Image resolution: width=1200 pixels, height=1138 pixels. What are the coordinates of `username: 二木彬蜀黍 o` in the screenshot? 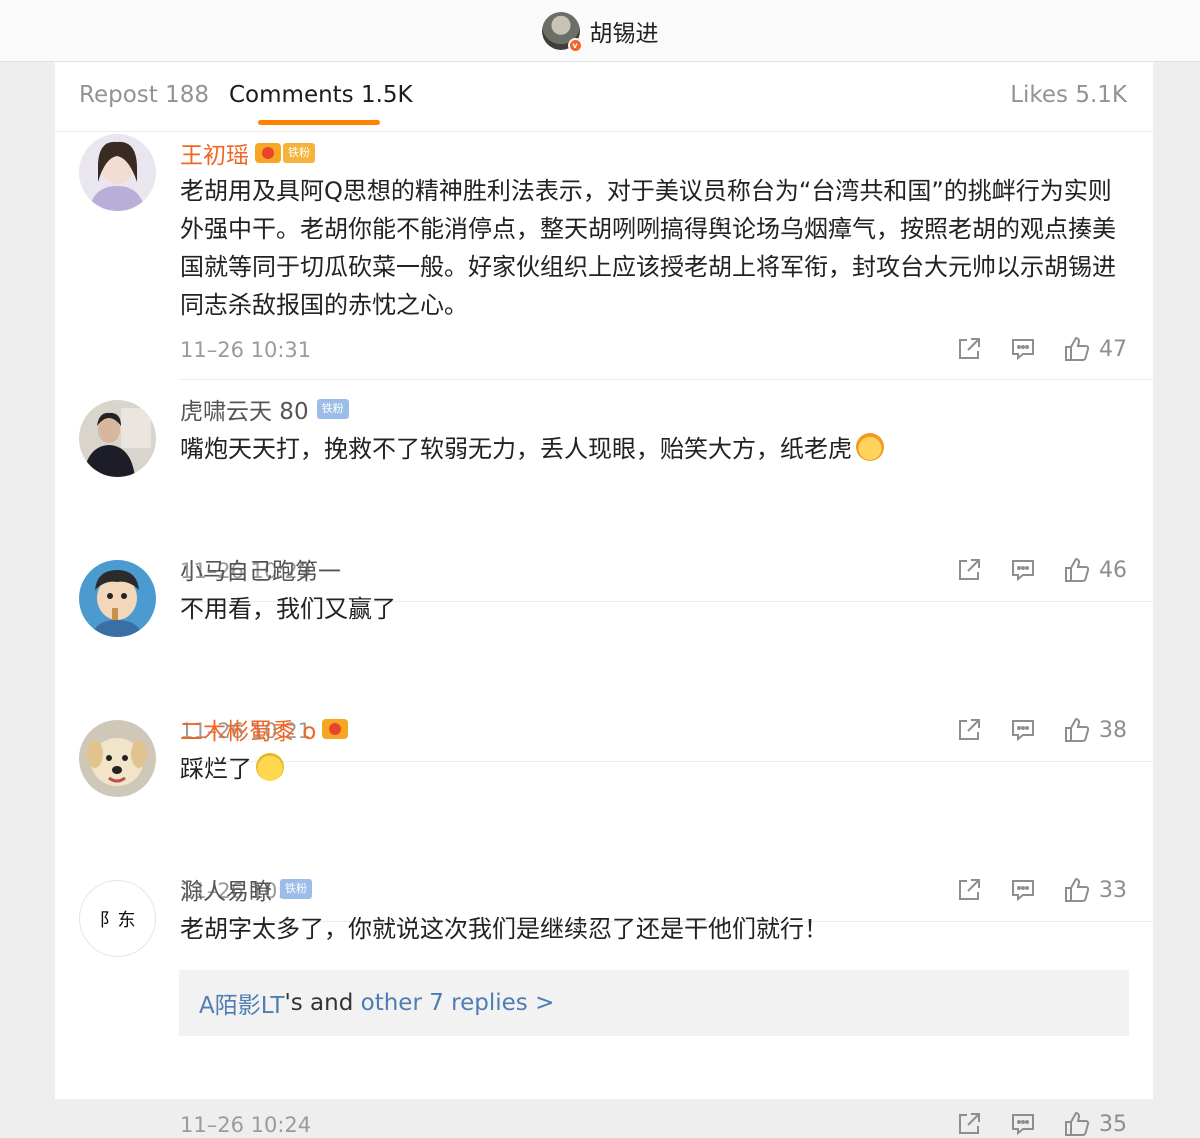 It's located at (248, 729).